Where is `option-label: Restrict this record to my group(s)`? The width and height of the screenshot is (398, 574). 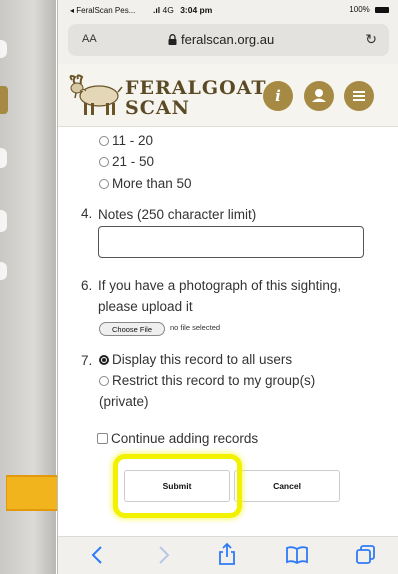 option-label: Restrict this record to my group(s) is located at coordinates (214, 380).